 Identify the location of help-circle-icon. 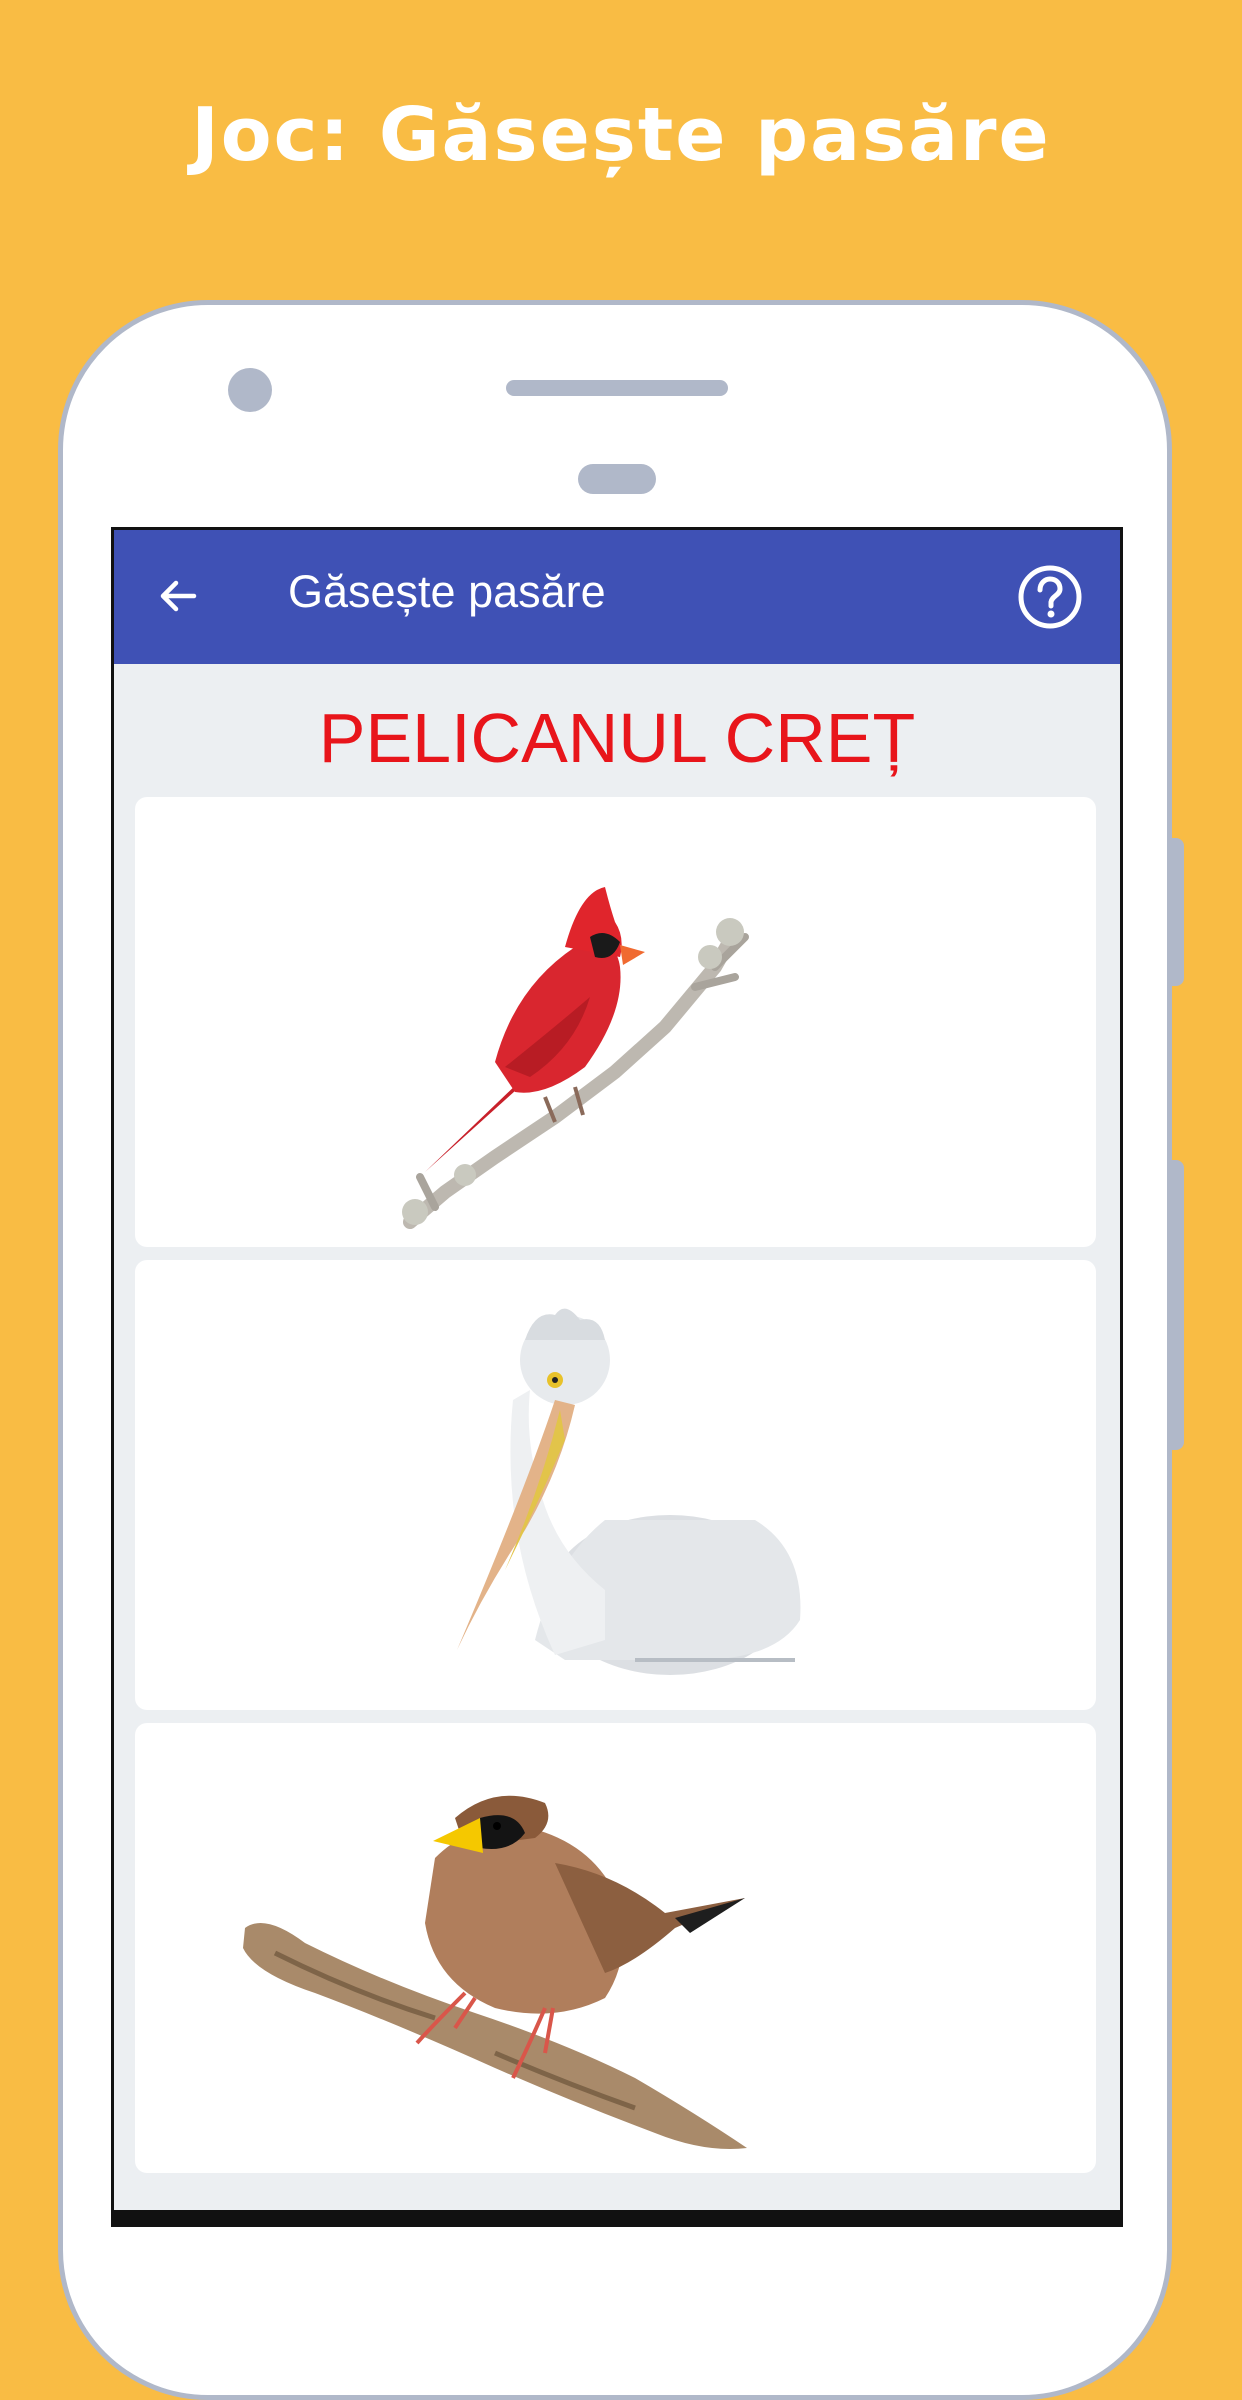
(1050, 597).